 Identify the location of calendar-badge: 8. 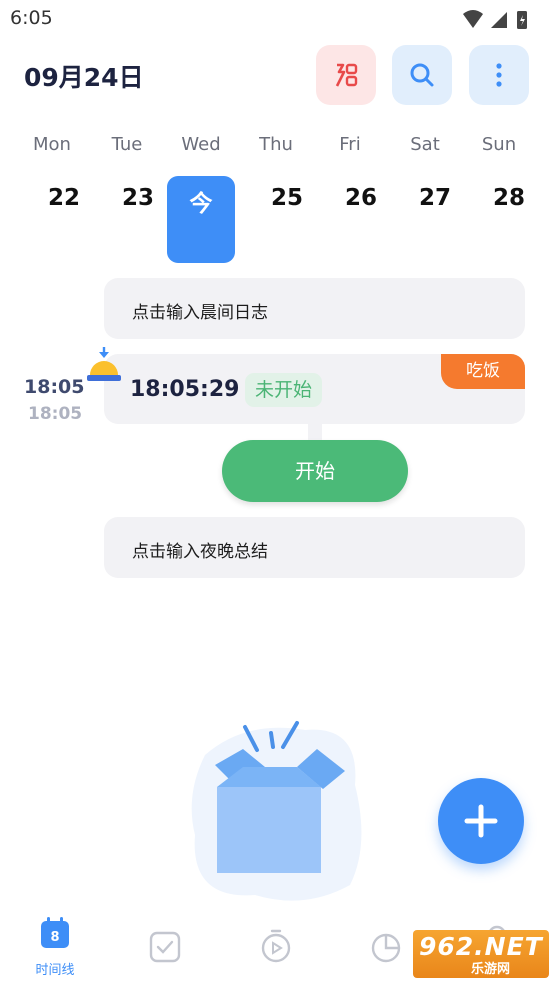
(55, 937).